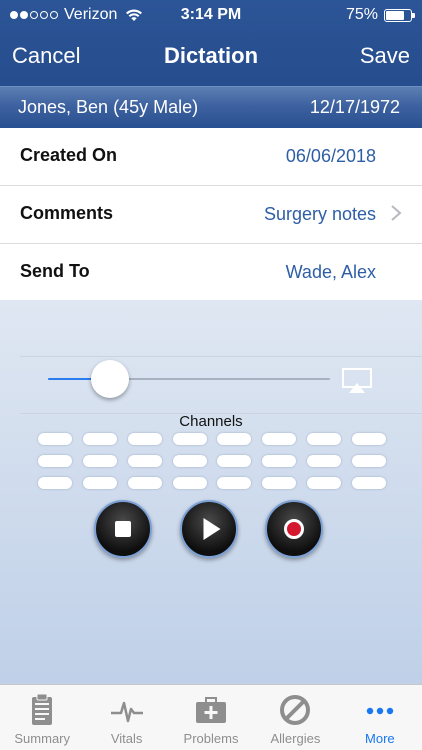 This screenshot has width=422, height=750. I want to click on created-on-label: Created On, so click(69, 155).